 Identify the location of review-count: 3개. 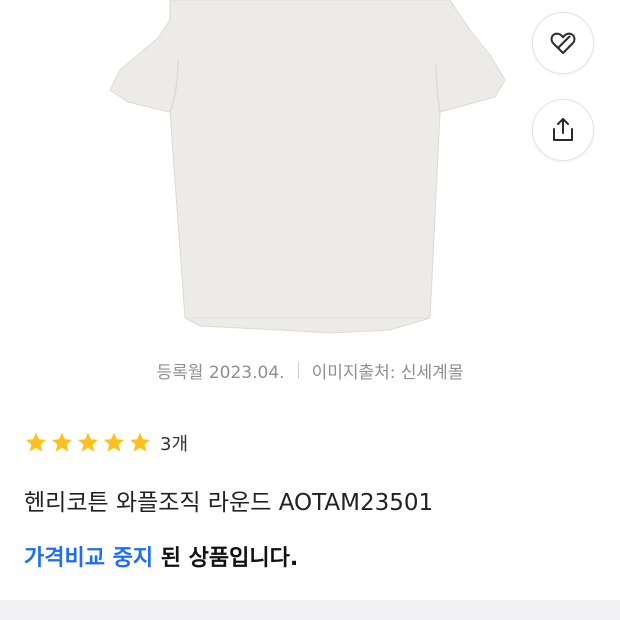
(174, 443).